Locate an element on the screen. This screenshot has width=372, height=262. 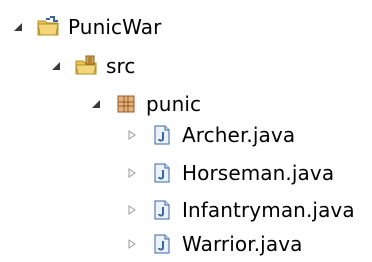
source-folder-icon is located at coordinates (86, 66).